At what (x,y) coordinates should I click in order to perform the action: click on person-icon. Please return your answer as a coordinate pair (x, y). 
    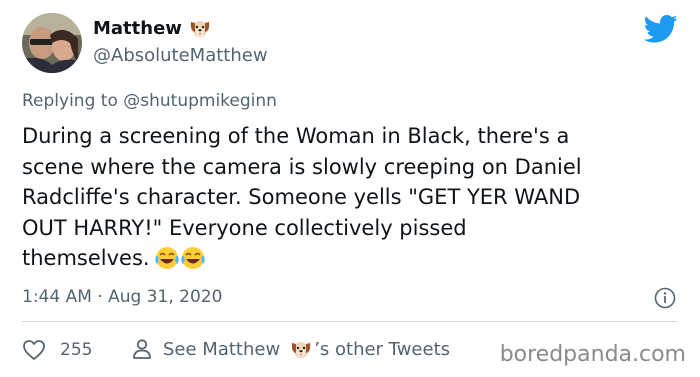
    Looking at the image, I should click on (142, 349).